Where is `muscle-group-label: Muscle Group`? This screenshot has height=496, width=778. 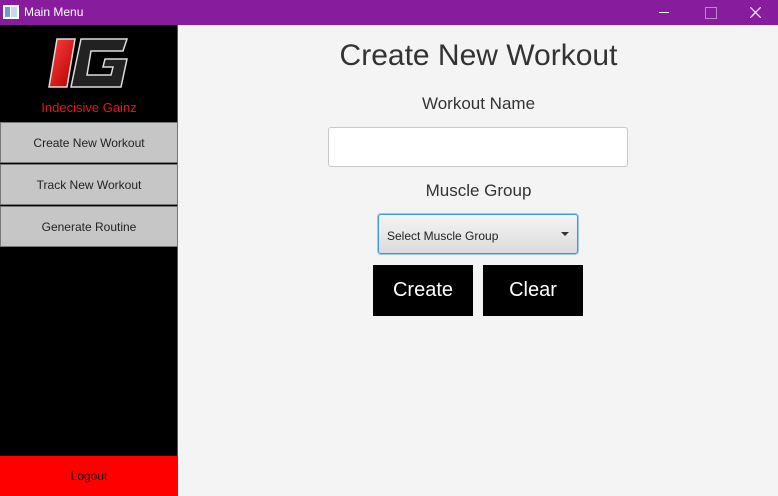 muscle-group-label: Muscle Group is located at coordinates (478, 190).